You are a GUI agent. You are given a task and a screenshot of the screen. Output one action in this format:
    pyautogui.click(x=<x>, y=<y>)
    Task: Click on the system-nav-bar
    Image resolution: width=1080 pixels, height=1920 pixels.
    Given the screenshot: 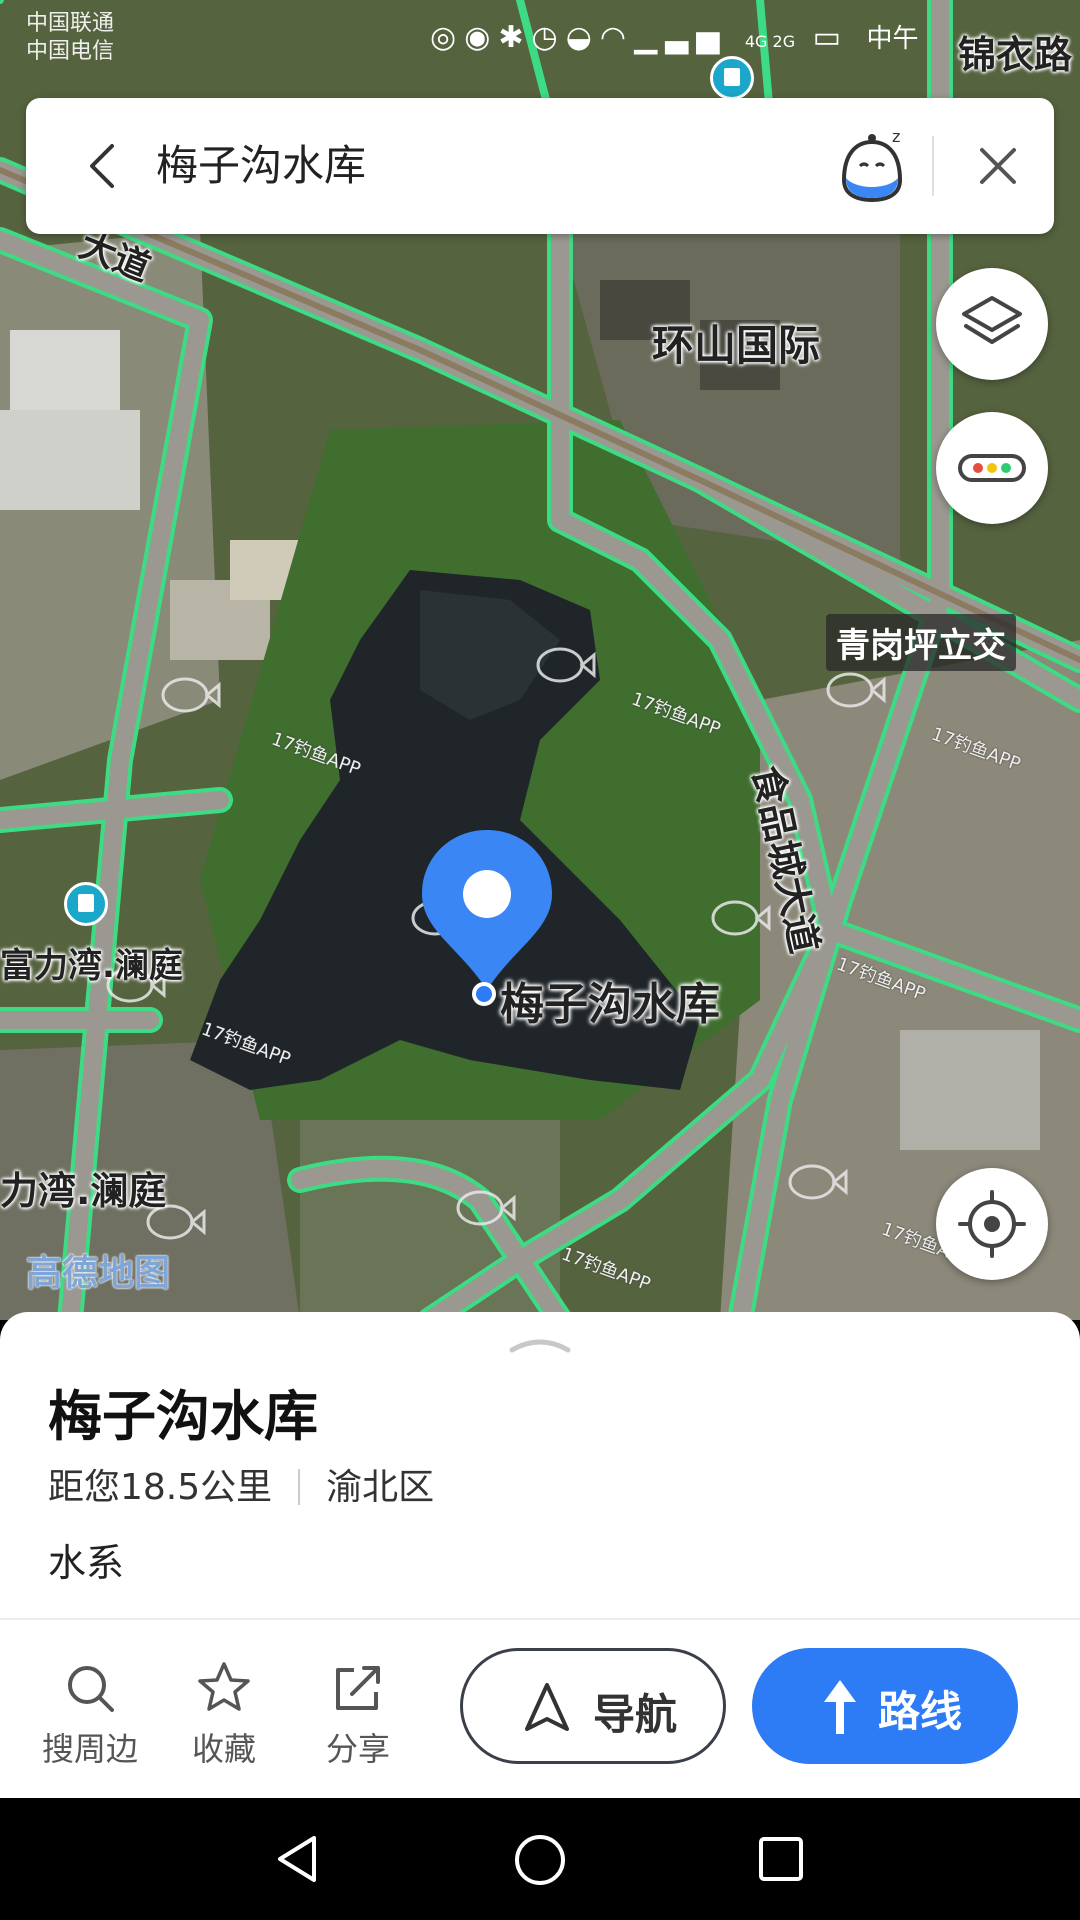 What is the action you would take?
    pyautogui.click(x=540, y=1859)
    